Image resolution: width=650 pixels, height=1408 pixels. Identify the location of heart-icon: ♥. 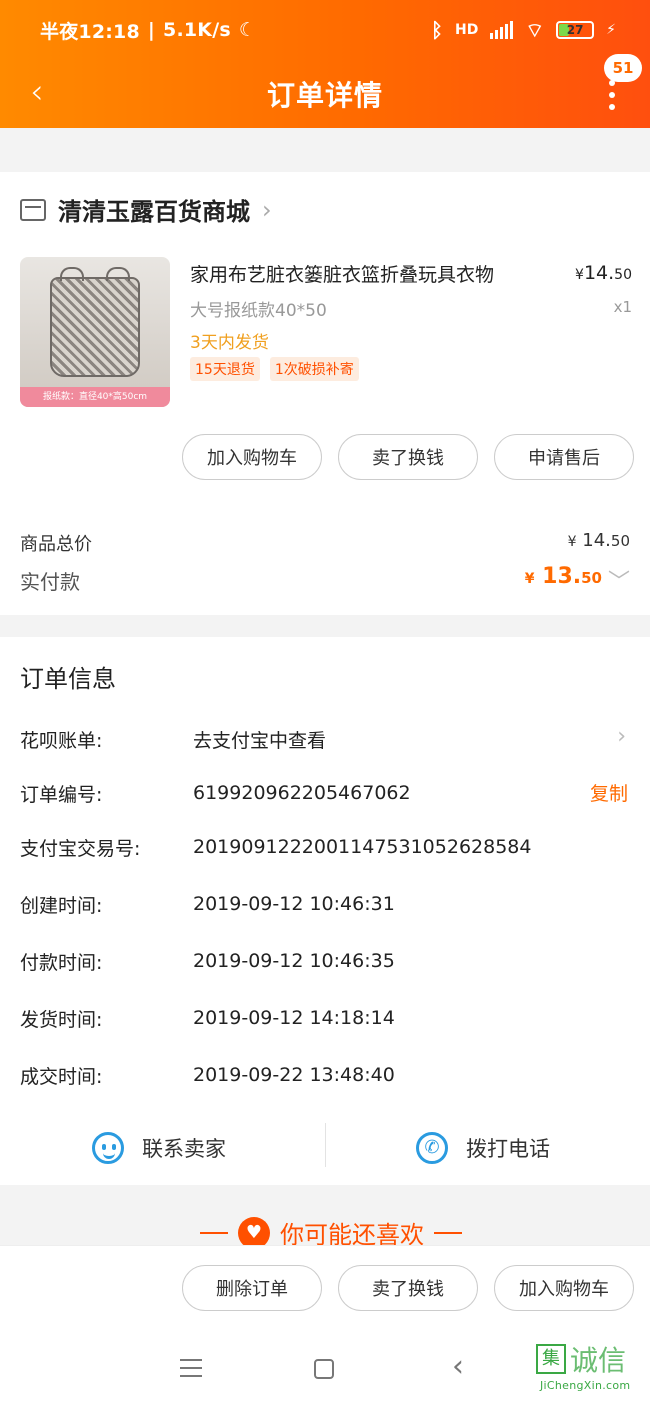
(254, 1232).